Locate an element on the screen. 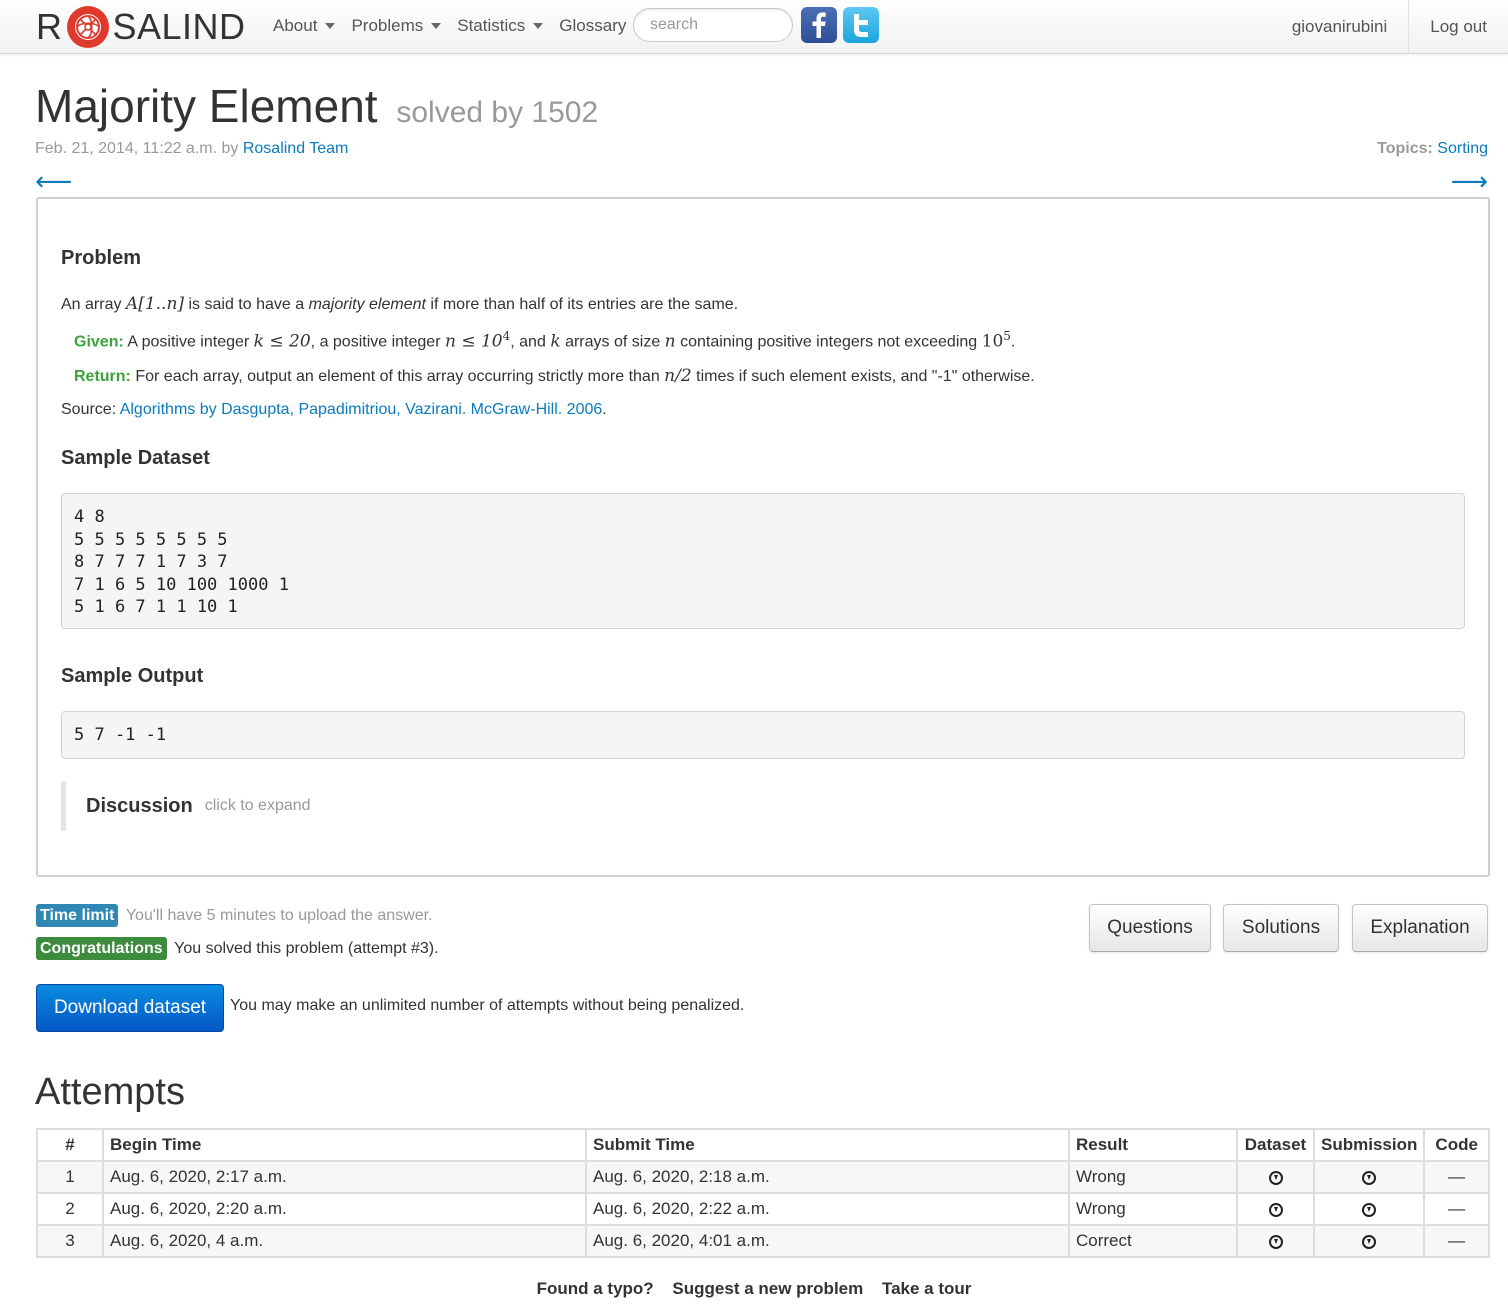 The image size is (1508, 1305). menu-problems: Problems is located at coordinates (396, 26).